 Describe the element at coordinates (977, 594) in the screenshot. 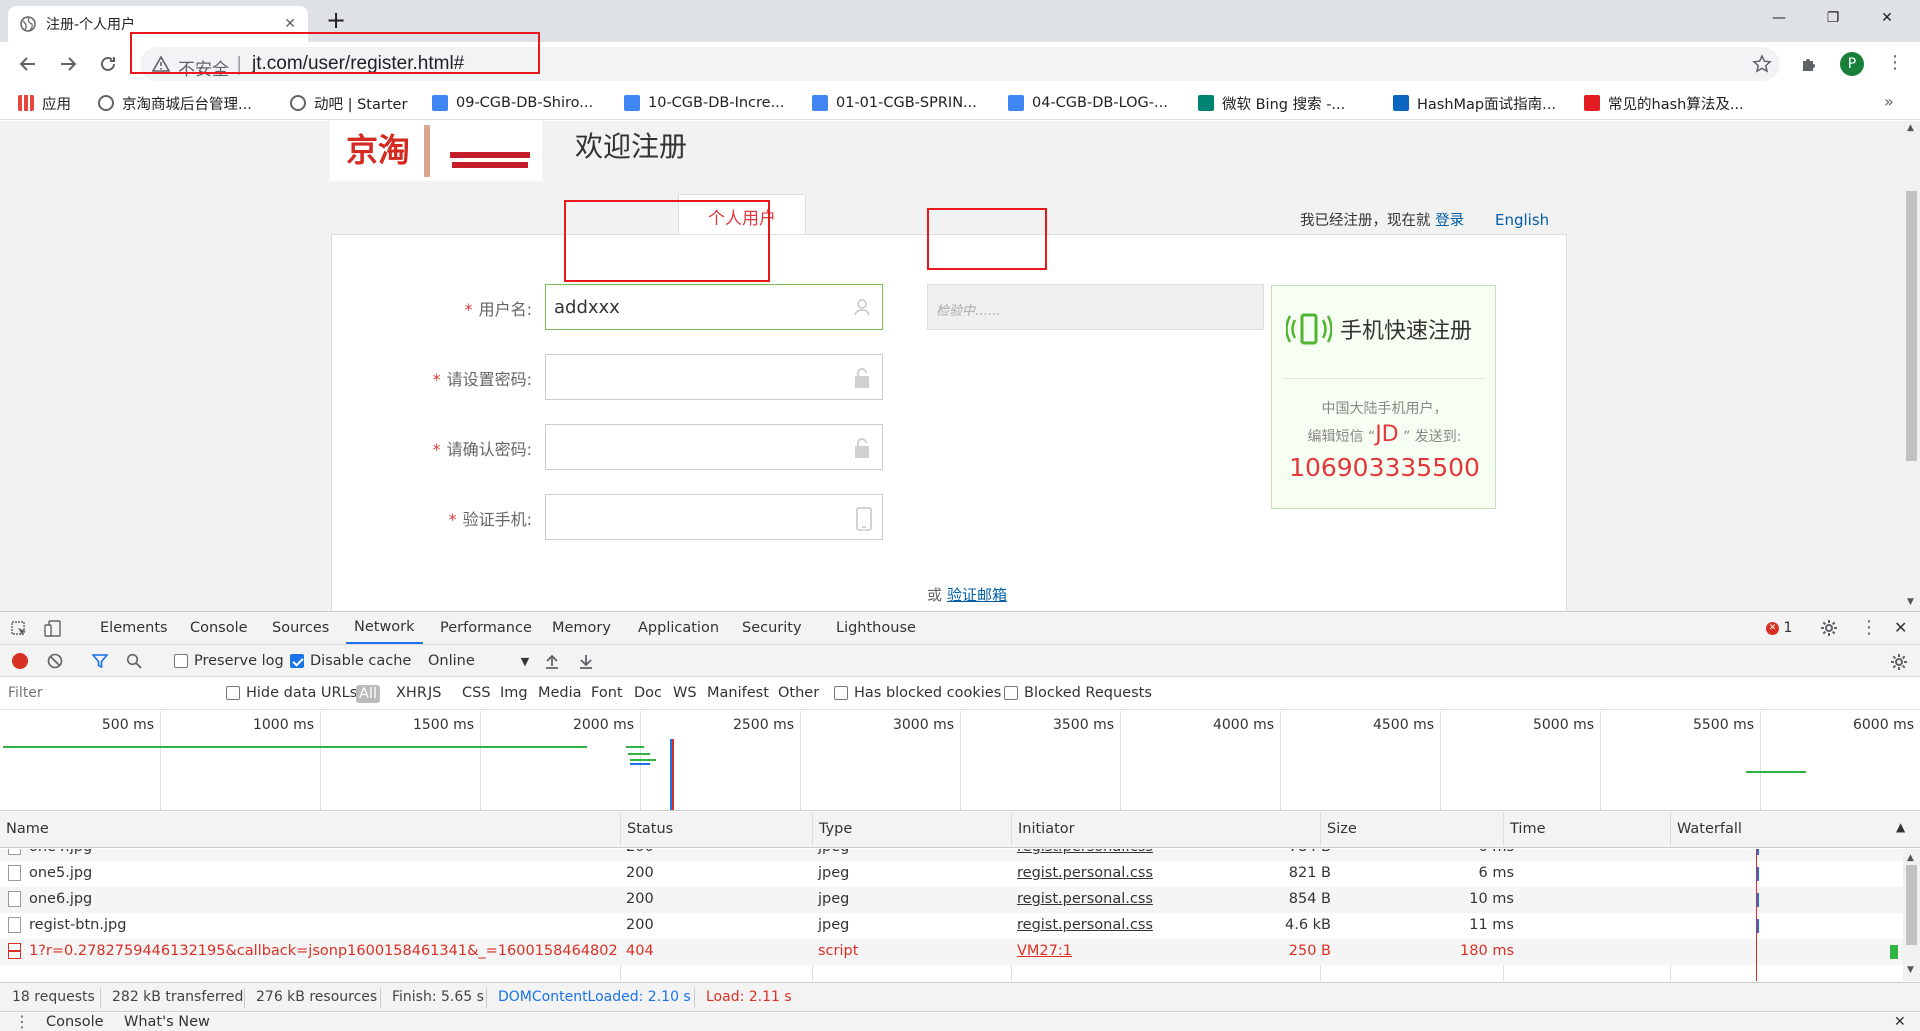

I see `verify-email-link: 验证邮箱` at that location.